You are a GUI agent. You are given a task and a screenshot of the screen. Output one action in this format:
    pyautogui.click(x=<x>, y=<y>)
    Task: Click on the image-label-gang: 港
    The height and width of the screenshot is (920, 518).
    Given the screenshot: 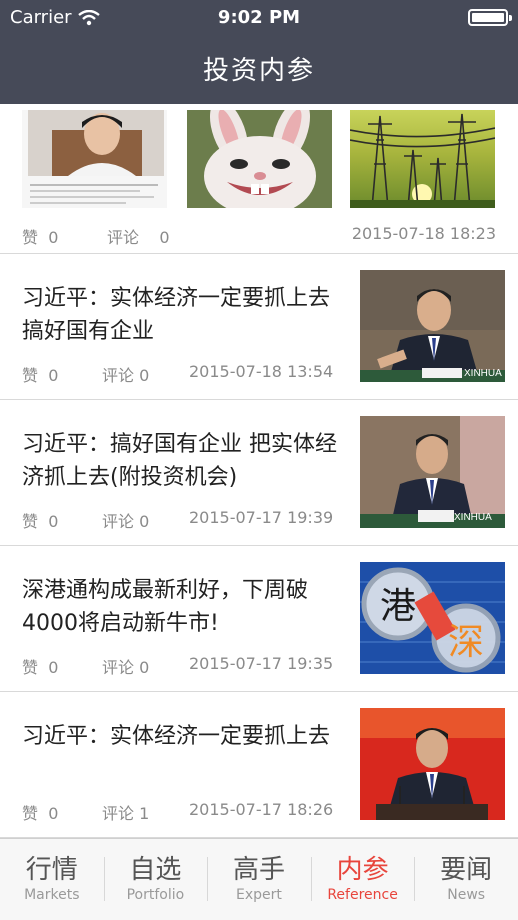 What is the action you would take?
    pyautogui.click(x=398, y=606)
    